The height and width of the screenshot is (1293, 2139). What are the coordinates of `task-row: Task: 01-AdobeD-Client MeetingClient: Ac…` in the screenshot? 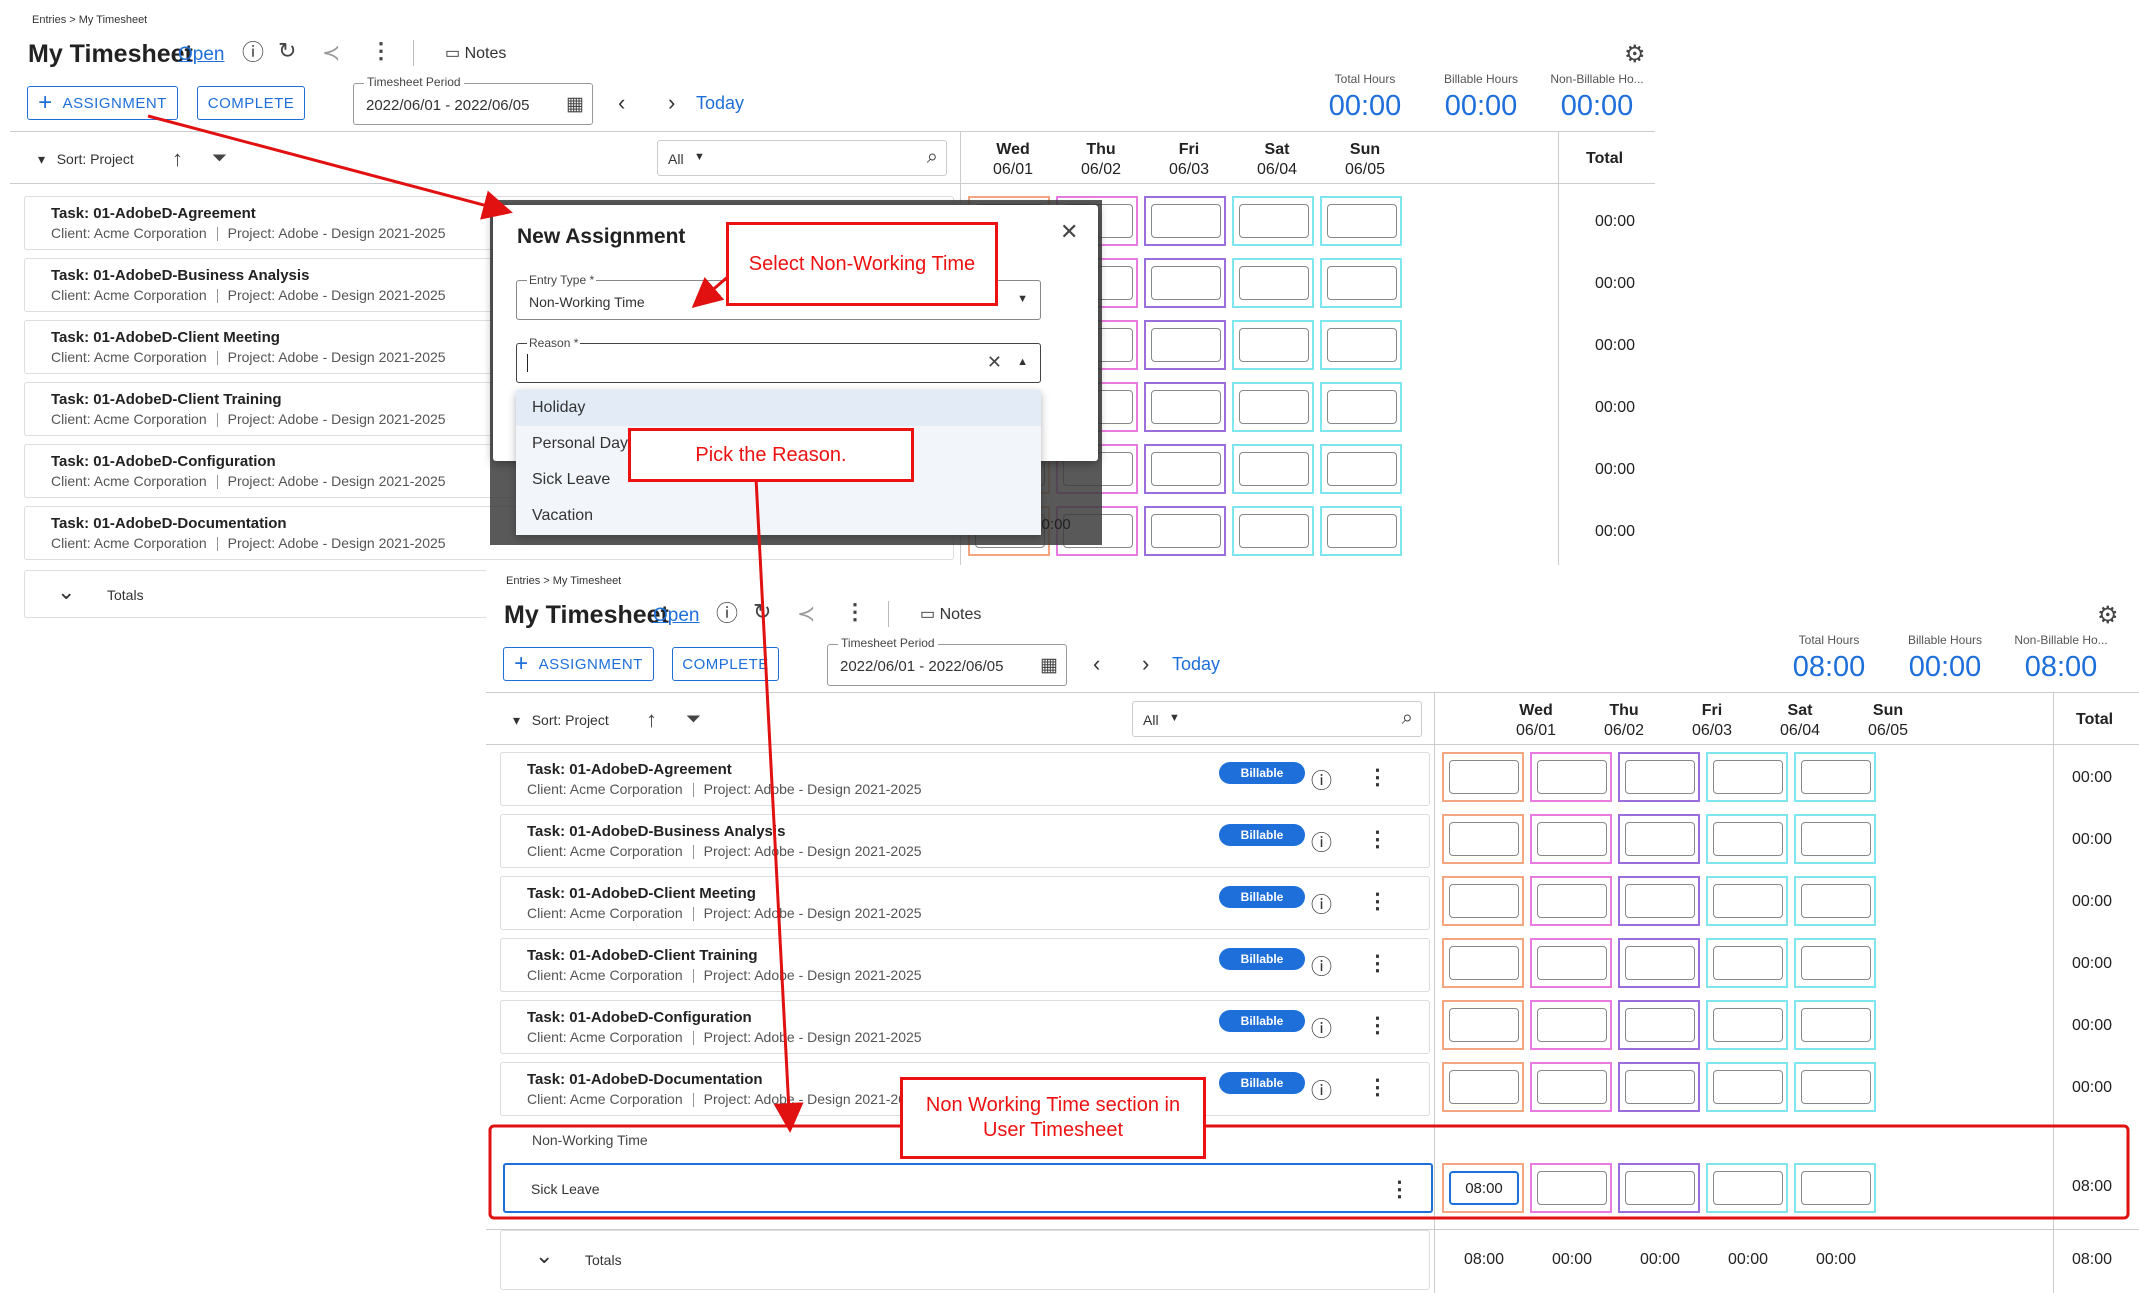 It's located at (965, 903).